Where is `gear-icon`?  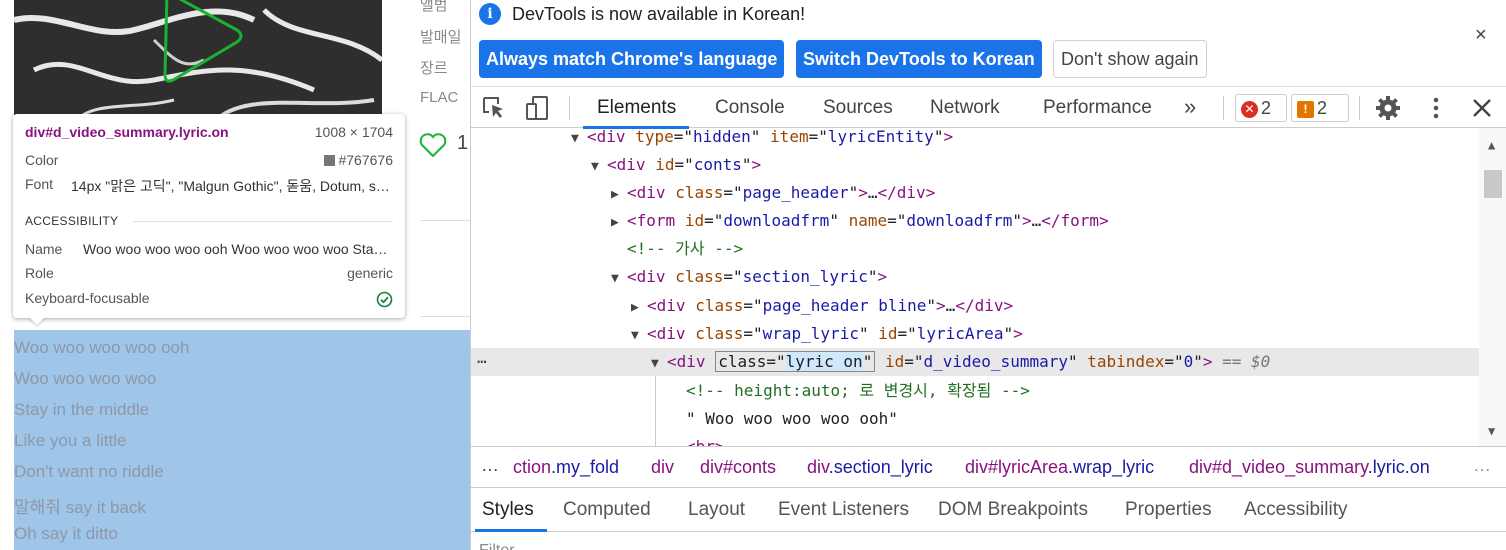
gear-icon is located at coordinates (1388, 108).